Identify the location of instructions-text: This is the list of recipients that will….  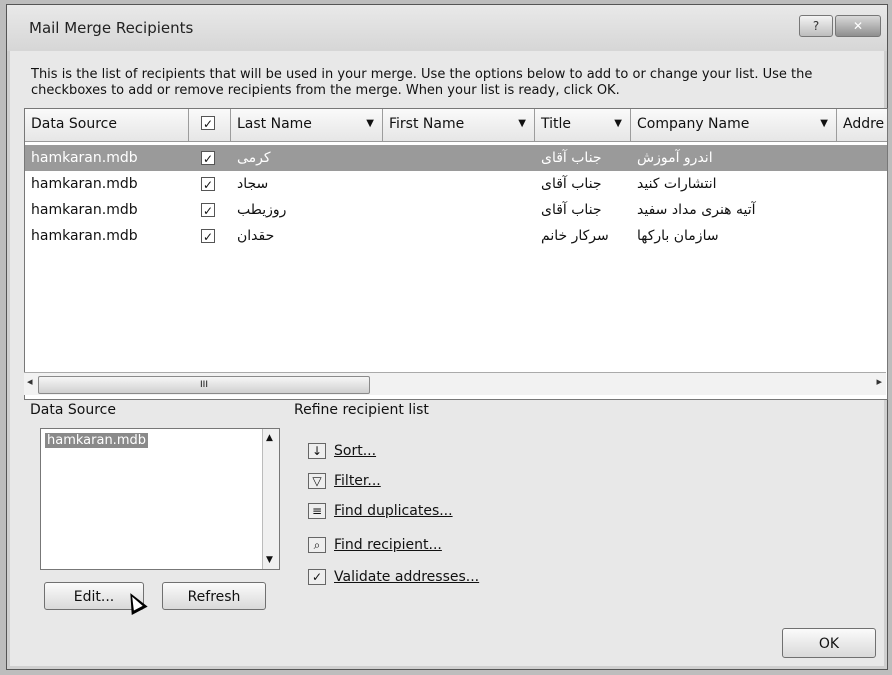
(422, 82).